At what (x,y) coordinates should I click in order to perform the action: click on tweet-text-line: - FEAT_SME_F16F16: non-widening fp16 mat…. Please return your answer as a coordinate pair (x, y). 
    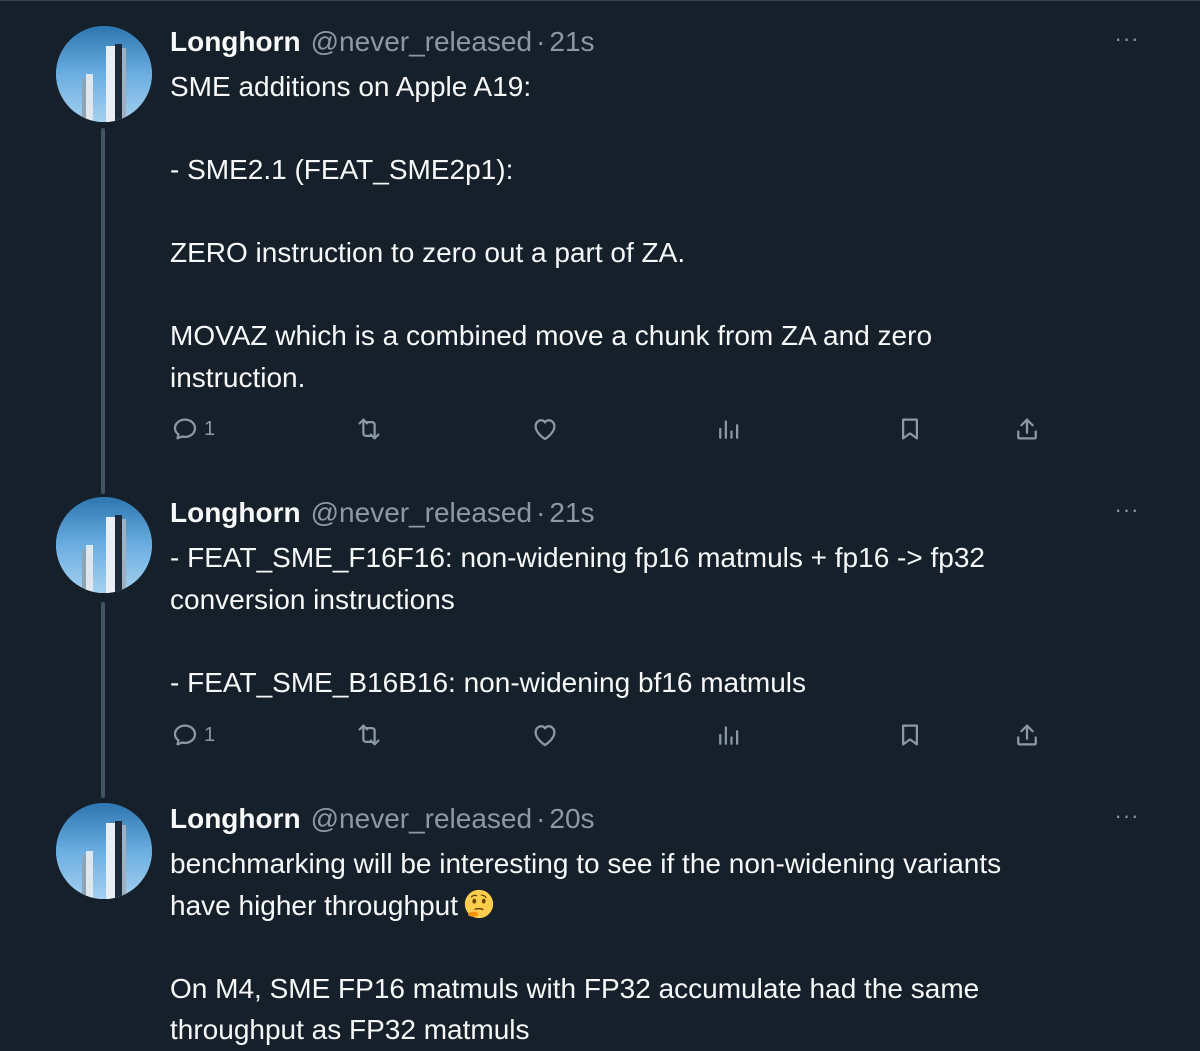
    Looking at the image, I should click on (578, 557).